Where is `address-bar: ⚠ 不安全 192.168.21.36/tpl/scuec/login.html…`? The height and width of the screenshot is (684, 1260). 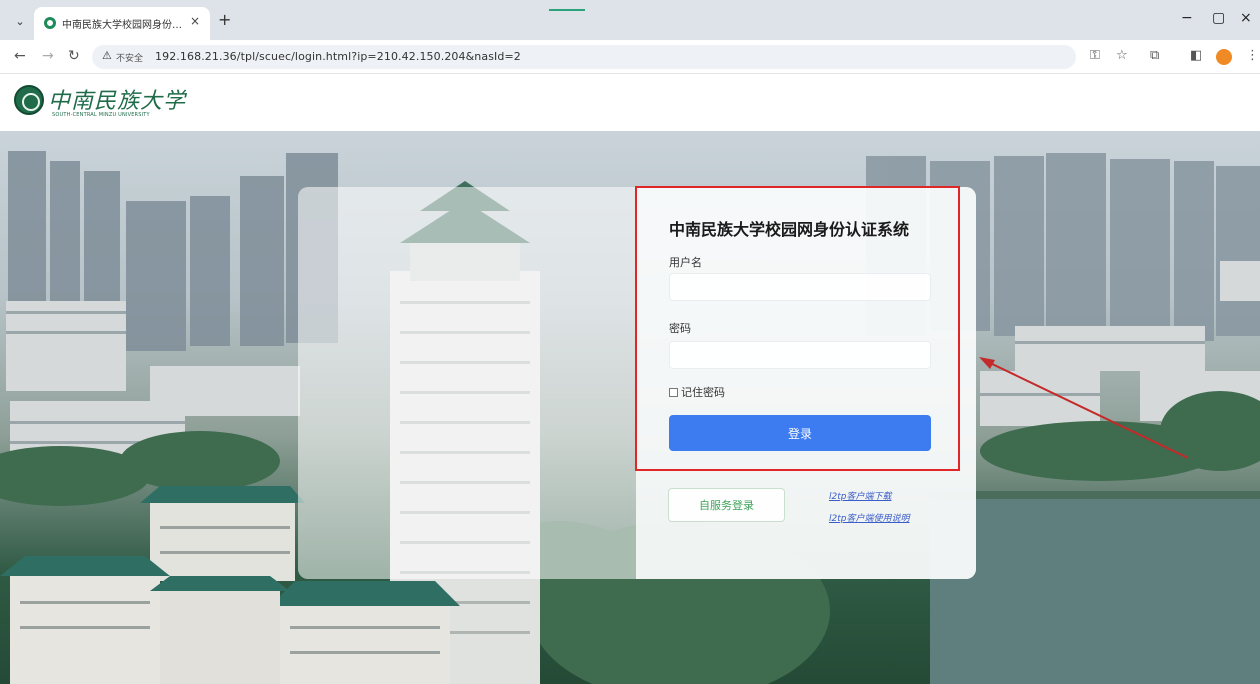 address-bar: ⚠ 不安全 192.168.21.36/tpl/scuec/login.html… is located at coordinates (584, 57).